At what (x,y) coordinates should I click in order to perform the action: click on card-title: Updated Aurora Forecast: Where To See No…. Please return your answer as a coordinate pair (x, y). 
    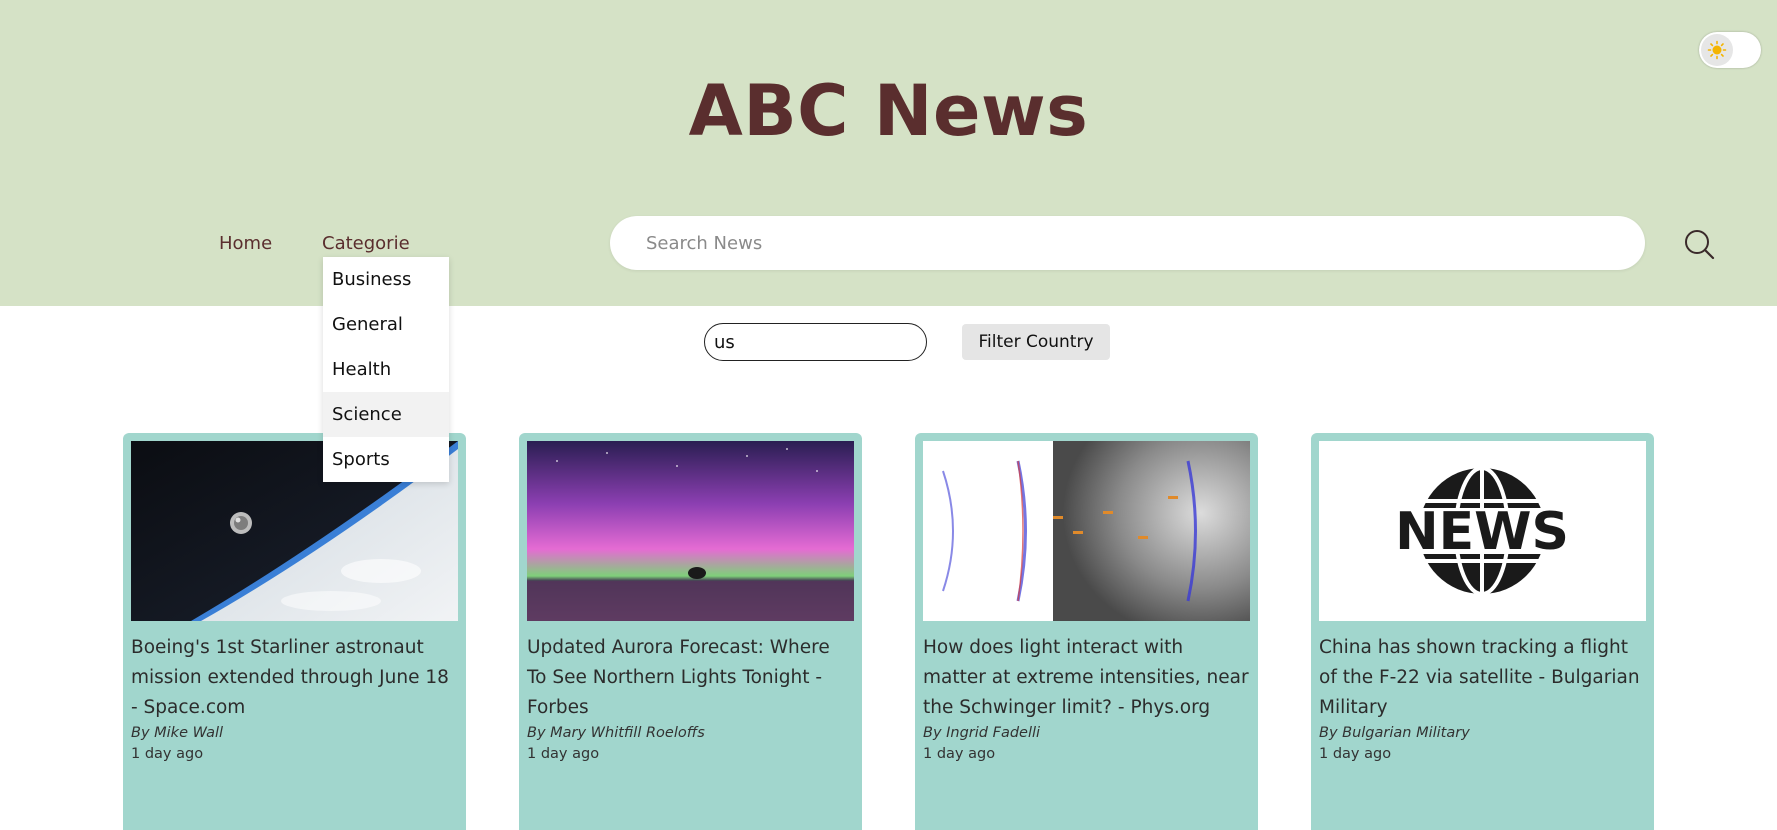
    Looking at the image, I should click on (690, 678).